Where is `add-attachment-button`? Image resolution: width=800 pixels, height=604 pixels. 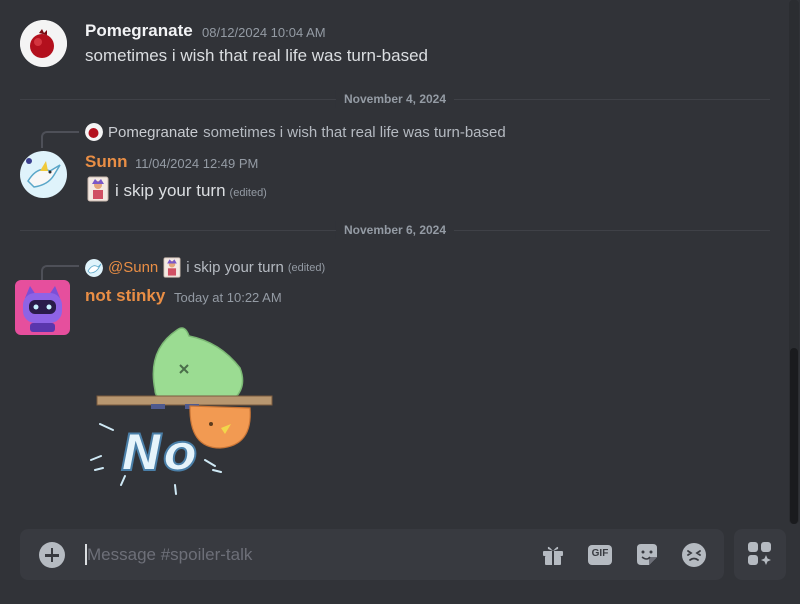
add-attachment-button is located at coordinates (52, 555).